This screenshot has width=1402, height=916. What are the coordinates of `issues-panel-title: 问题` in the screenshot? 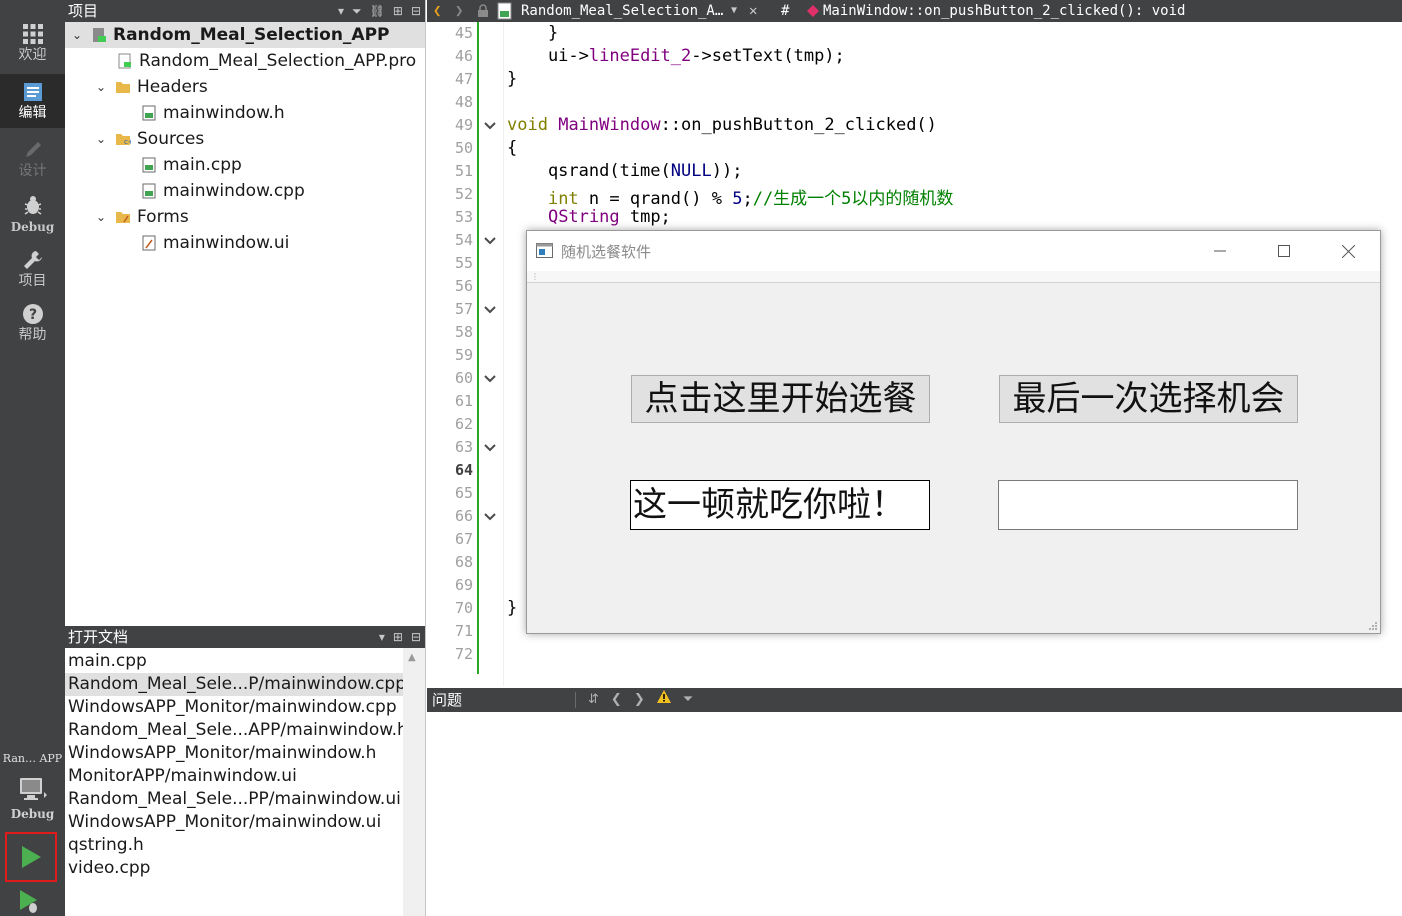 It's located at (447, 700).